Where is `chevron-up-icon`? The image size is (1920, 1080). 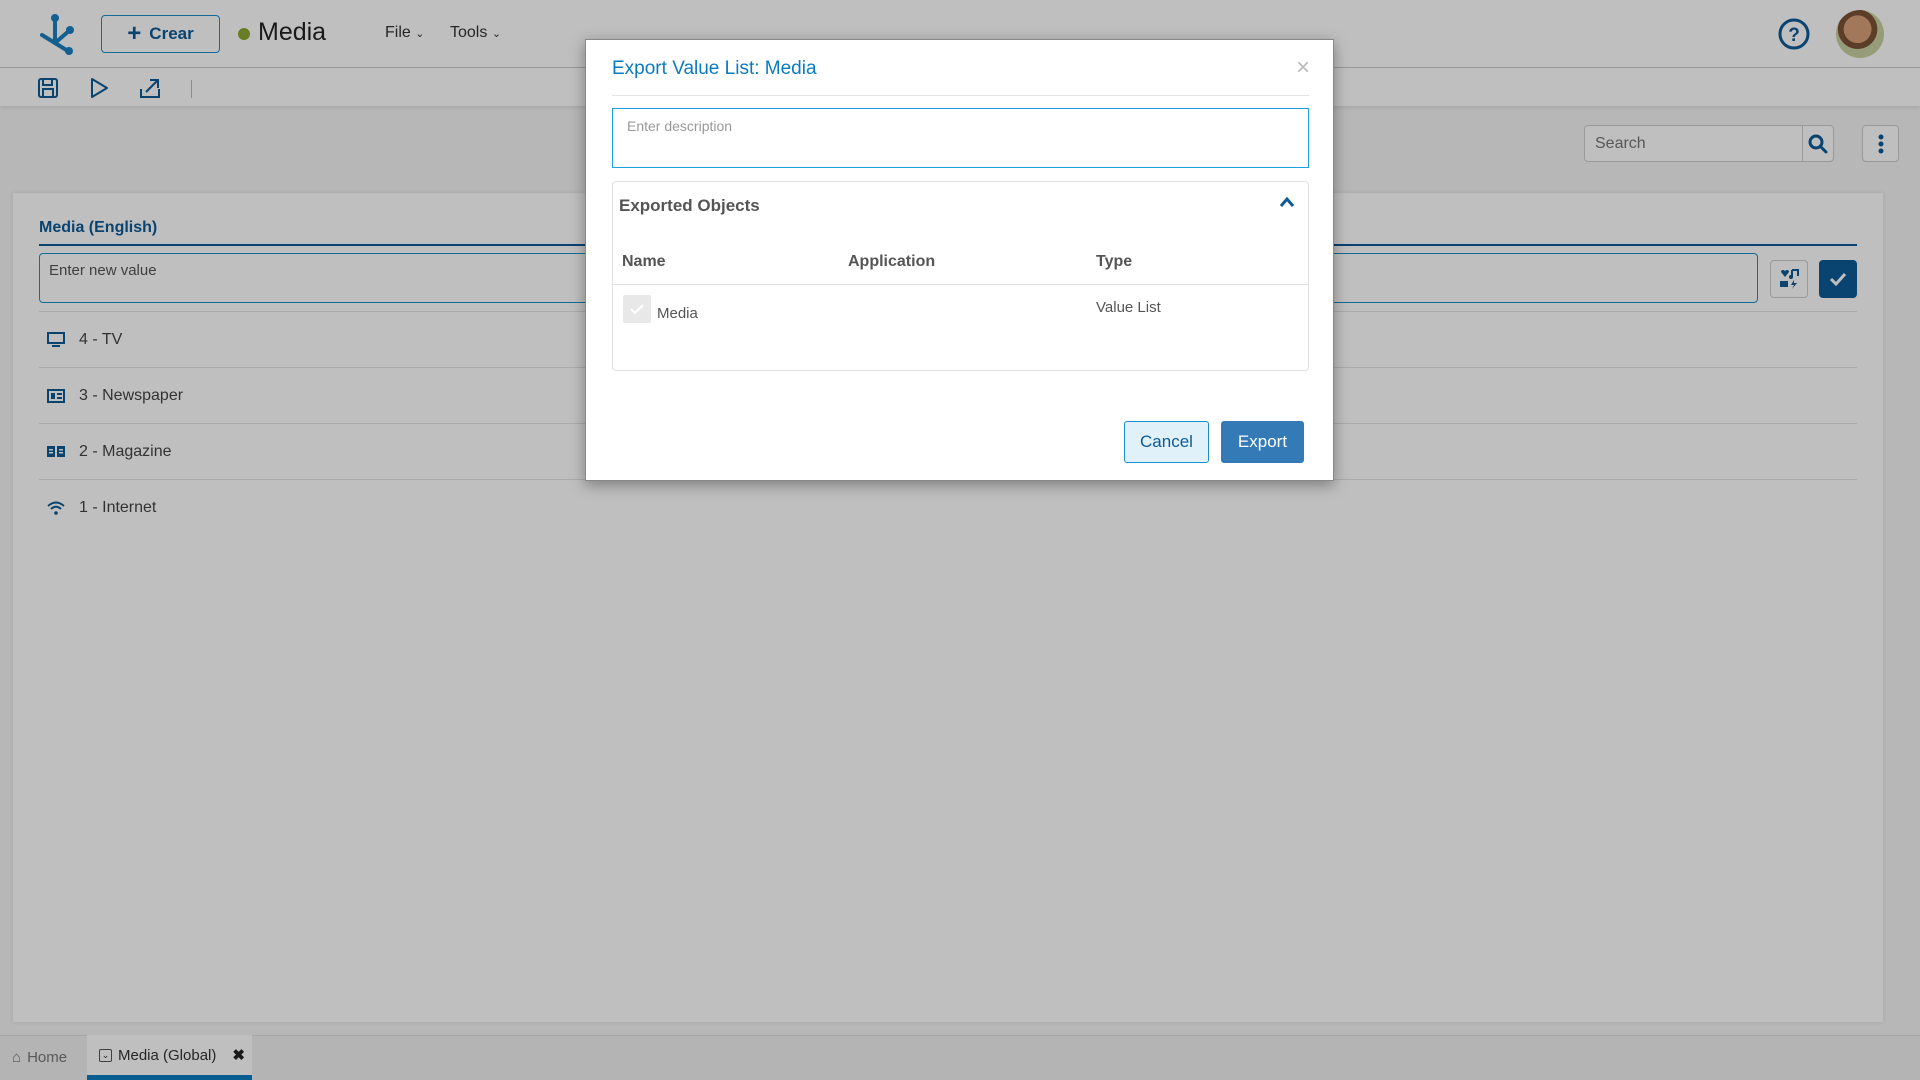
chevron-up-icon is located at coordinates (1287, 202).